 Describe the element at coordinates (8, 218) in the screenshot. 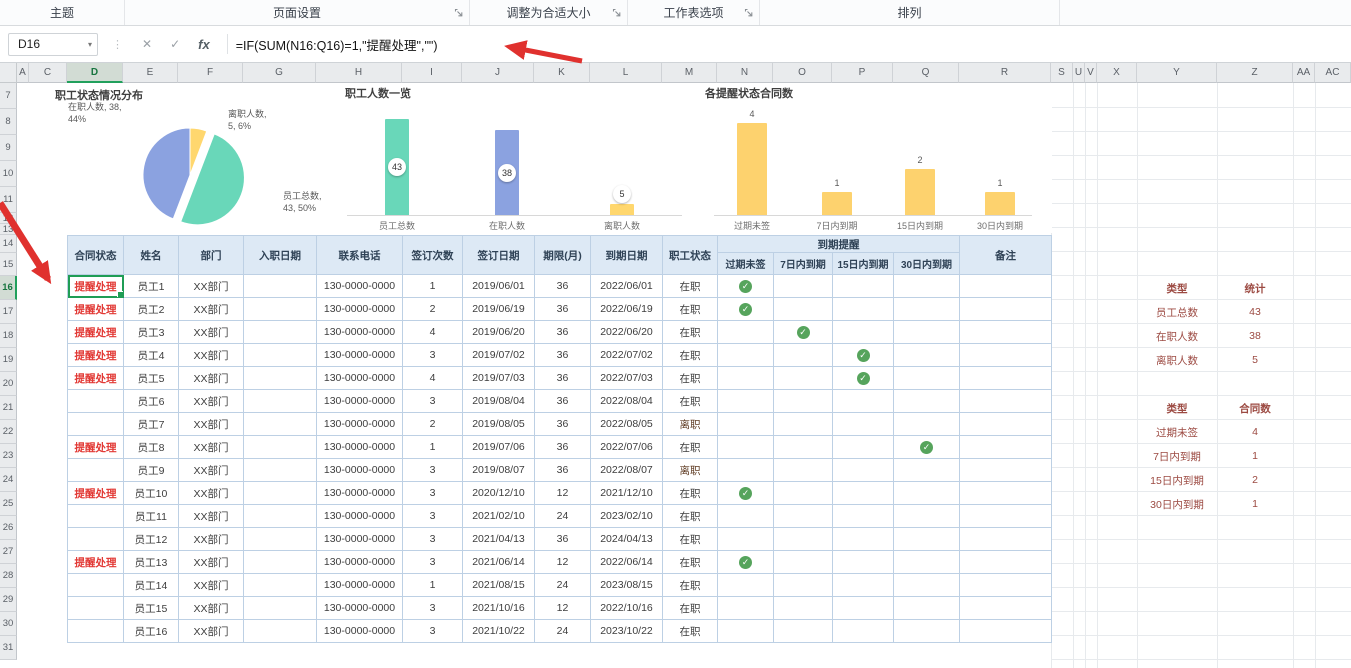

I see `row-header-12: 12` at that location.